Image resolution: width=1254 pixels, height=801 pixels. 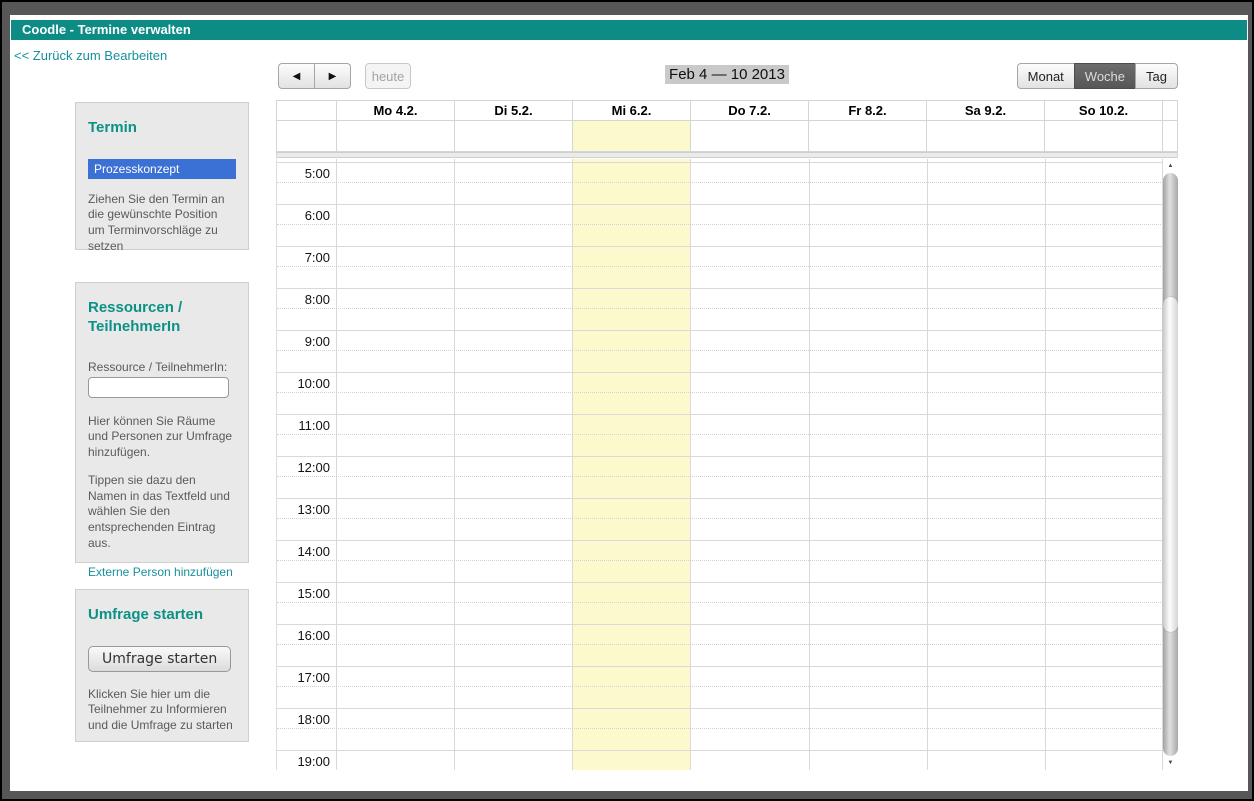 What do you see at coordinates (631, 110) in the screenshot?
I see `day-header-cell: Mi 6.2.` at bounding box center [631, 110].